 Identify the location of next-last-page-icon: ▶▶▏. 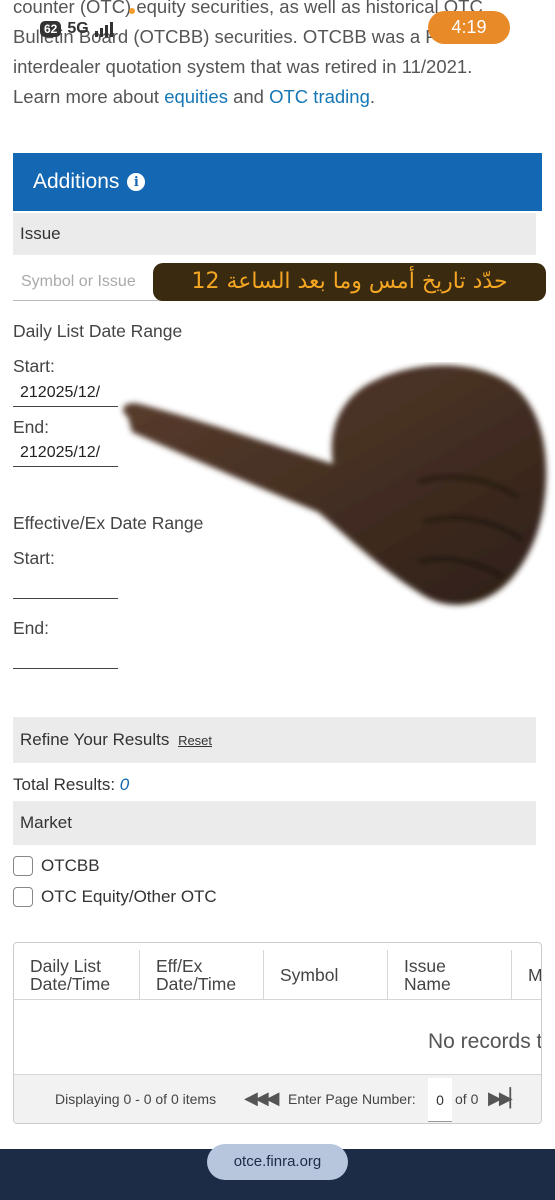
(505, 1098).